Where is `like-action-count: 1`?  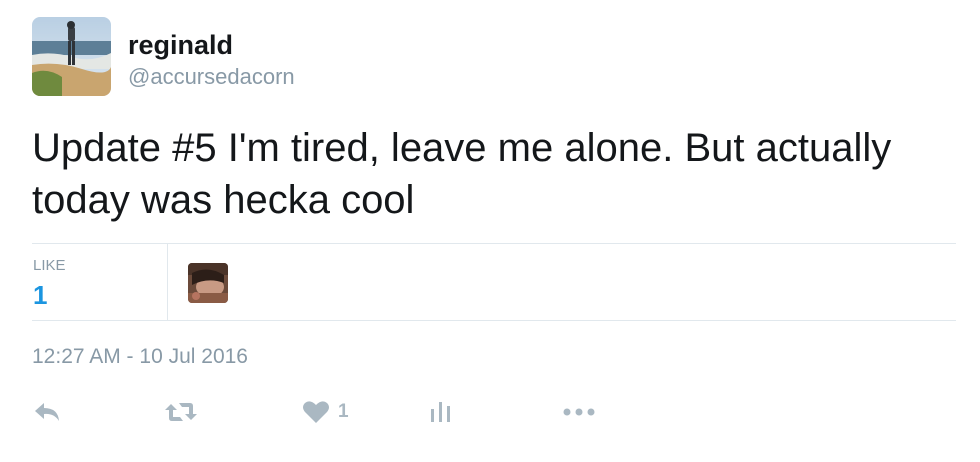 like-action-count: 1 is located at coordinates (343, 411).